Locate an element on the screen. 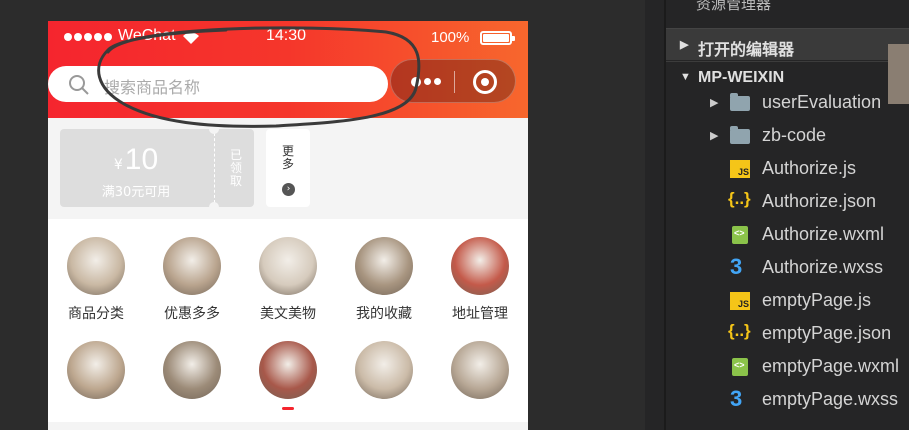 This screenshot has width=909, height=430. content-below is located at coordinates (288, 426).